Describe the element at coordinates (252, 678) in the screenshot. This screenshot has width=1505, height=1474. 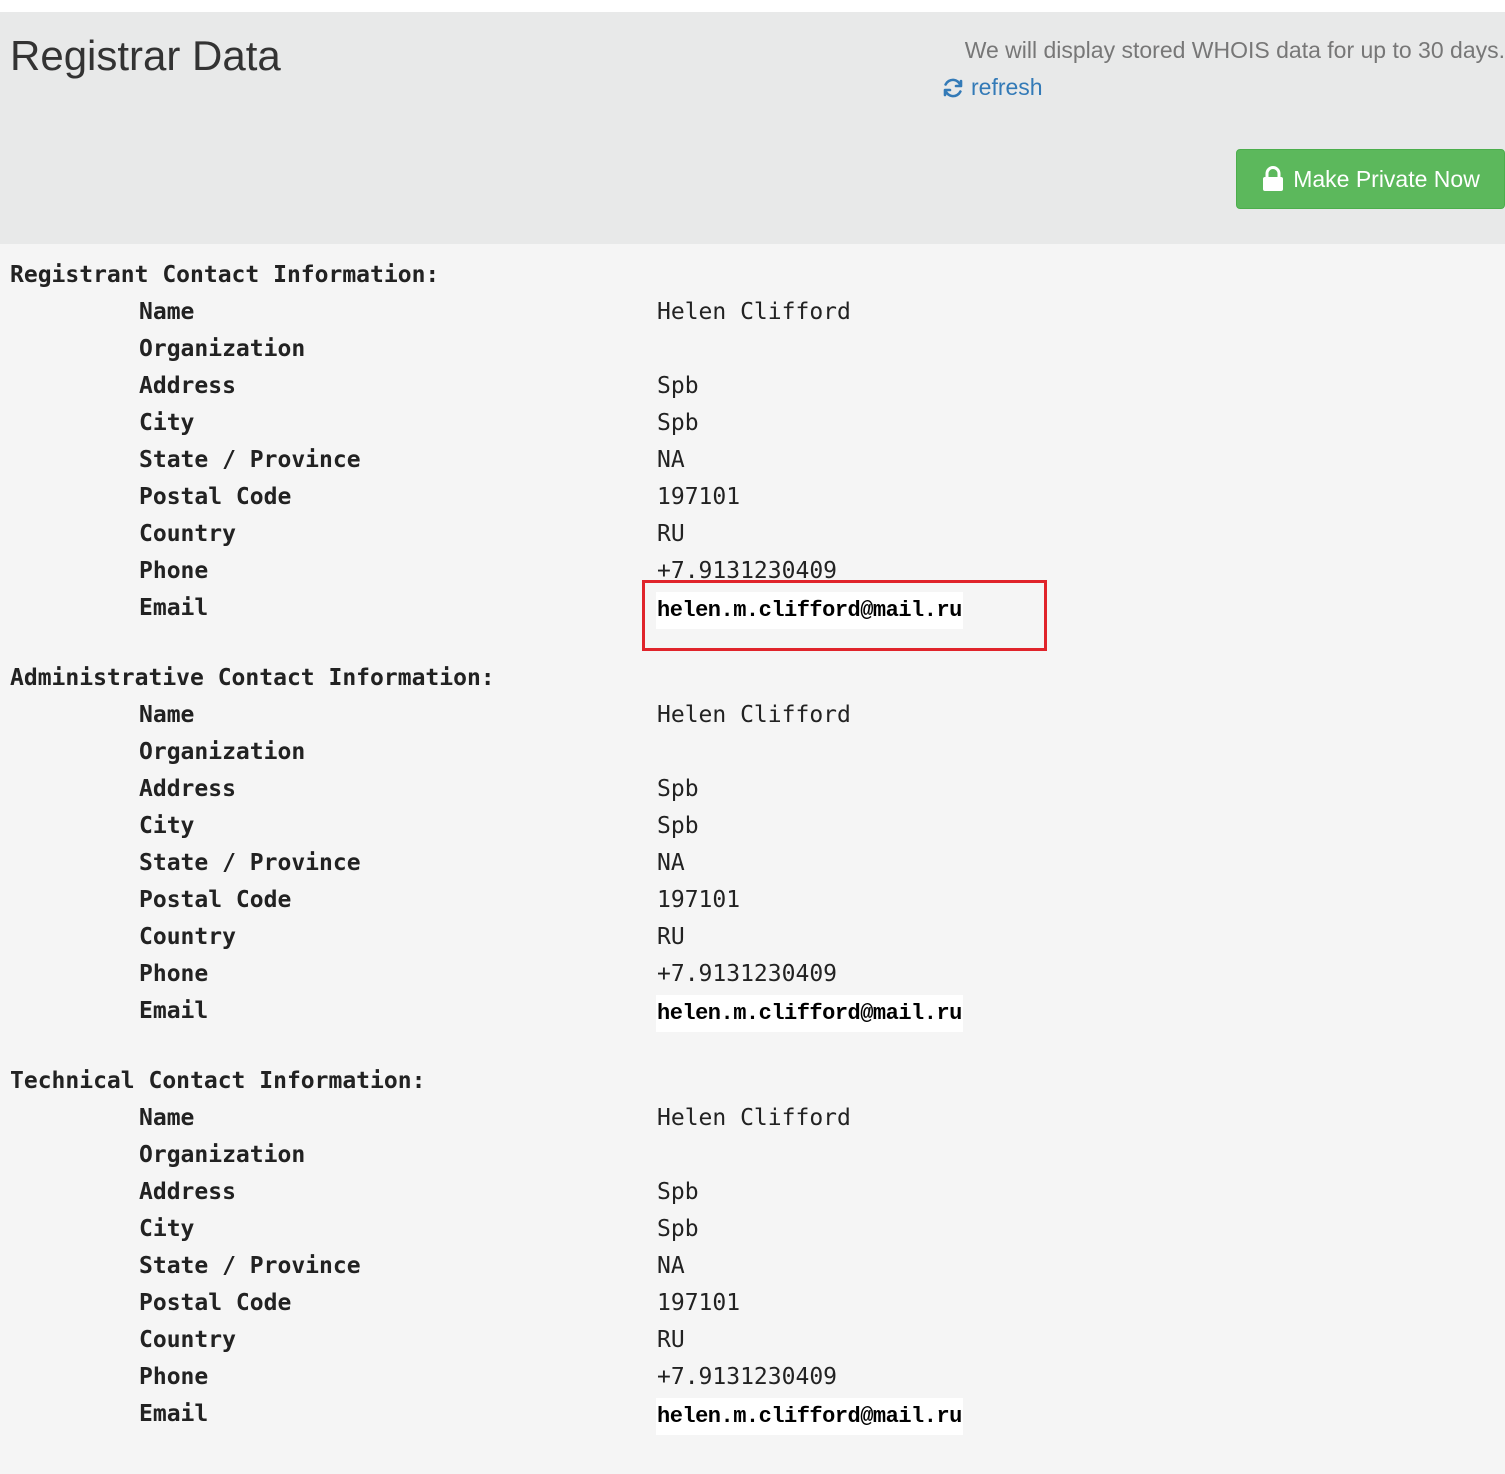
I see `section-title: Administrative Contact Information:` at that location.